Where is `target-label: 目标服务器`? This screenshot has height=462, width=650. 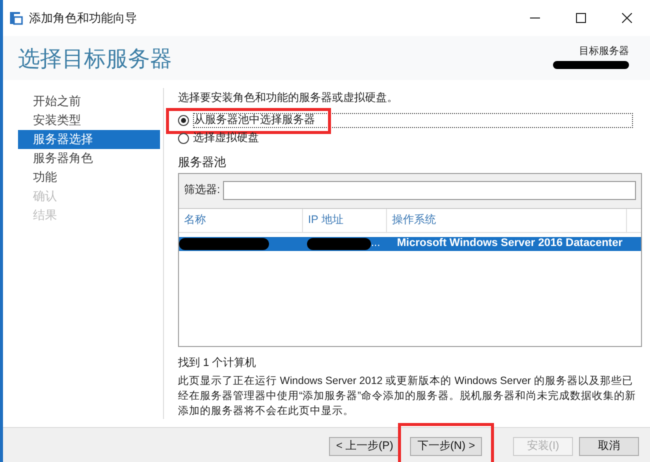
target-label: 目标服务器 is located at coordinates (604, 51).